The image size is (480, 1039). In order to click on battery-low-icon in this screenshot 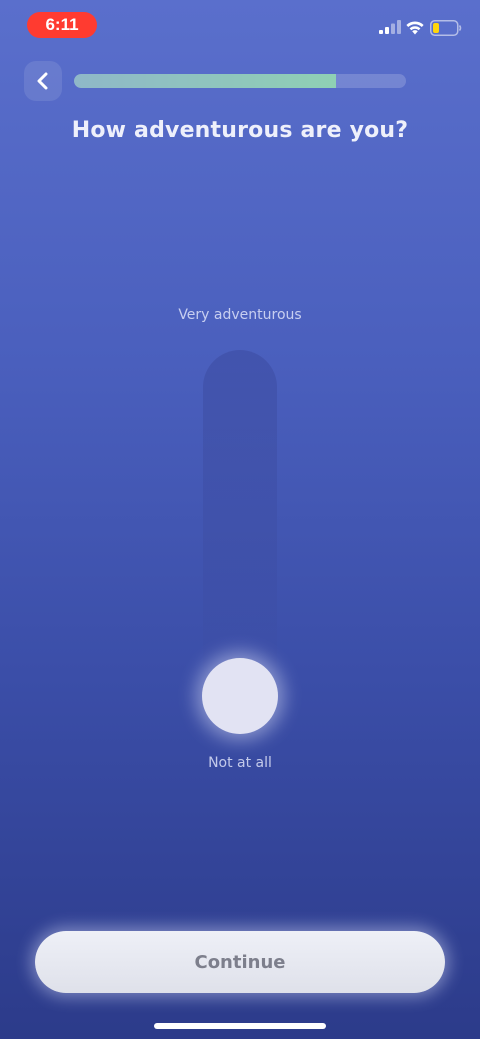, I will do `click(446, 28)`.